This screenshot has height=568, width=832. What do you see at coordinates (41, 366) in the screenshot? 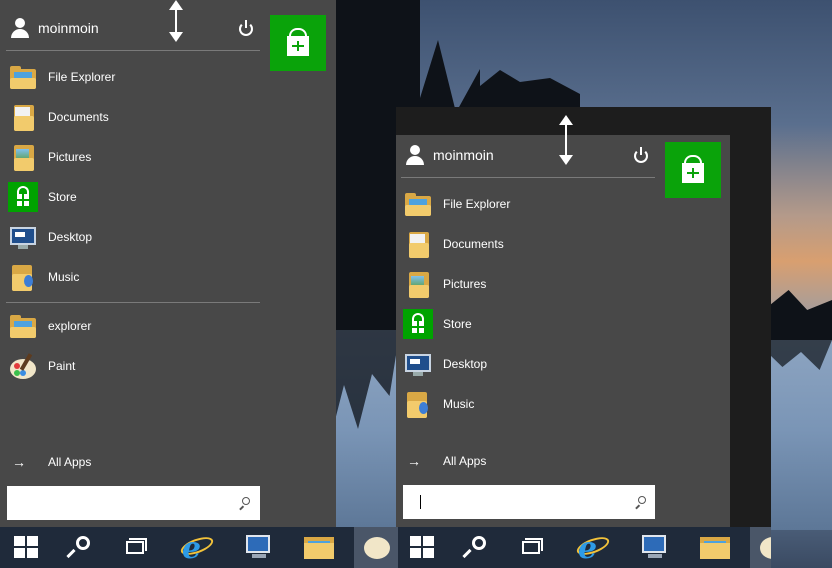
I see `menu-item-paint: Paint` at bounding box center [41, 366].